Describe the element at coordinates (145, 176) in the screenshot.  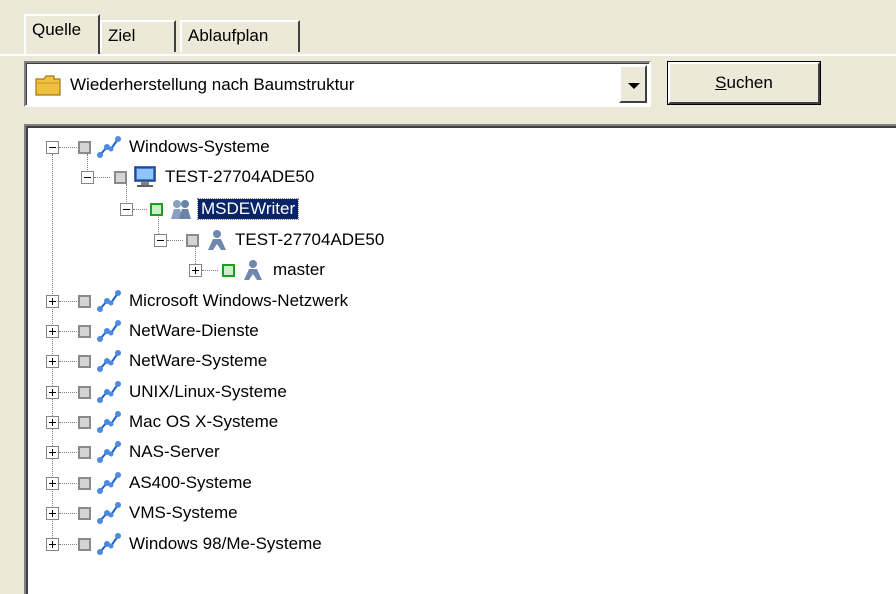
I see `computer-icon` at that location.